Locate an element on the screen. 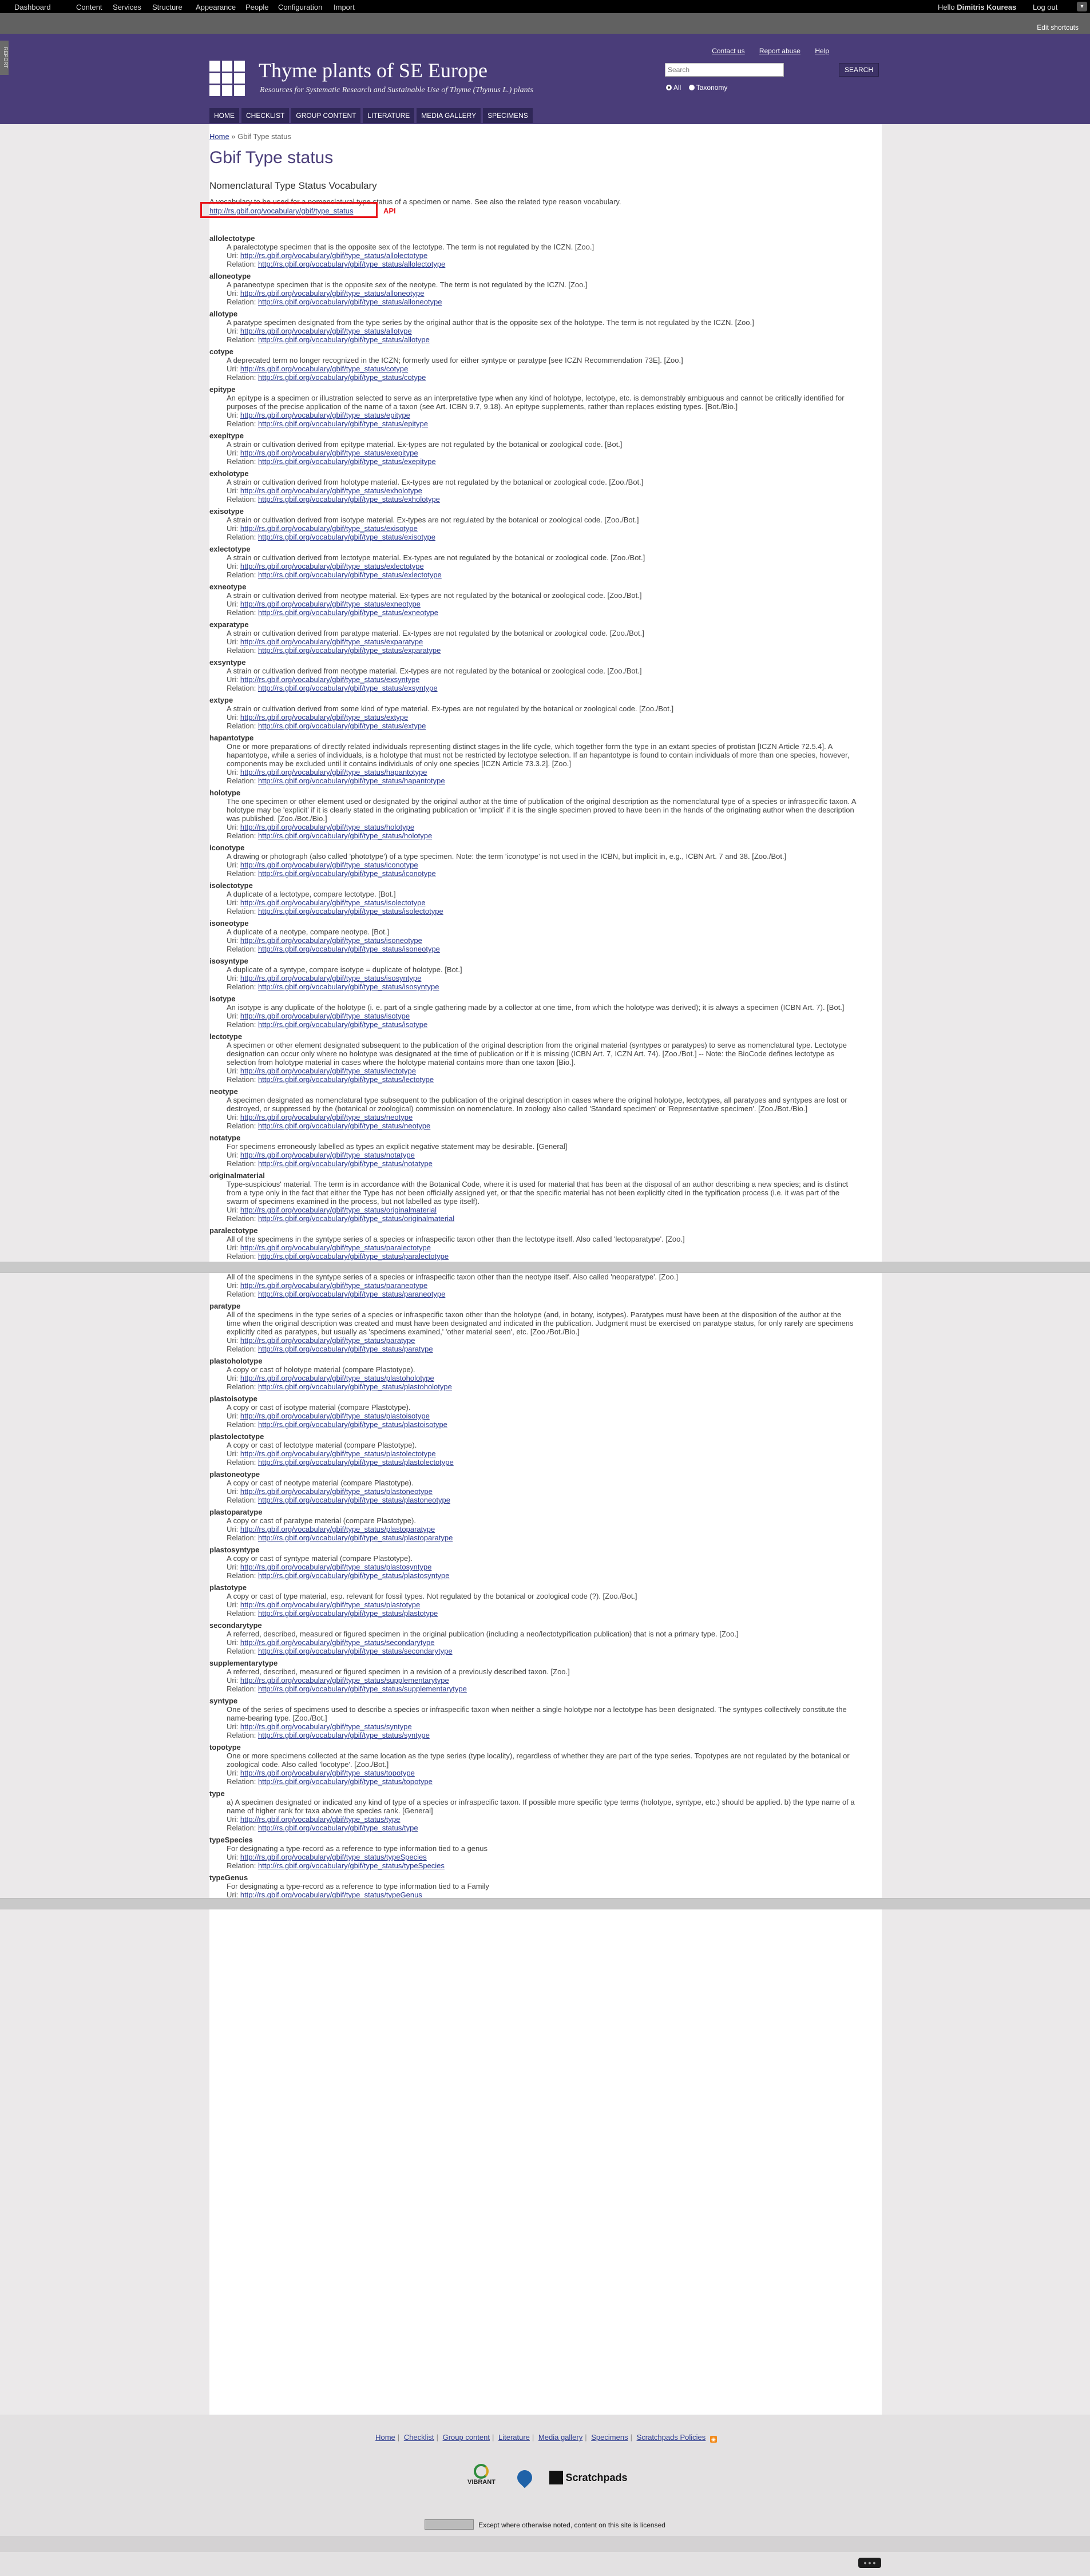  scope-taxonomy-radio: Taxonomy is located at coordinates (707, 88).